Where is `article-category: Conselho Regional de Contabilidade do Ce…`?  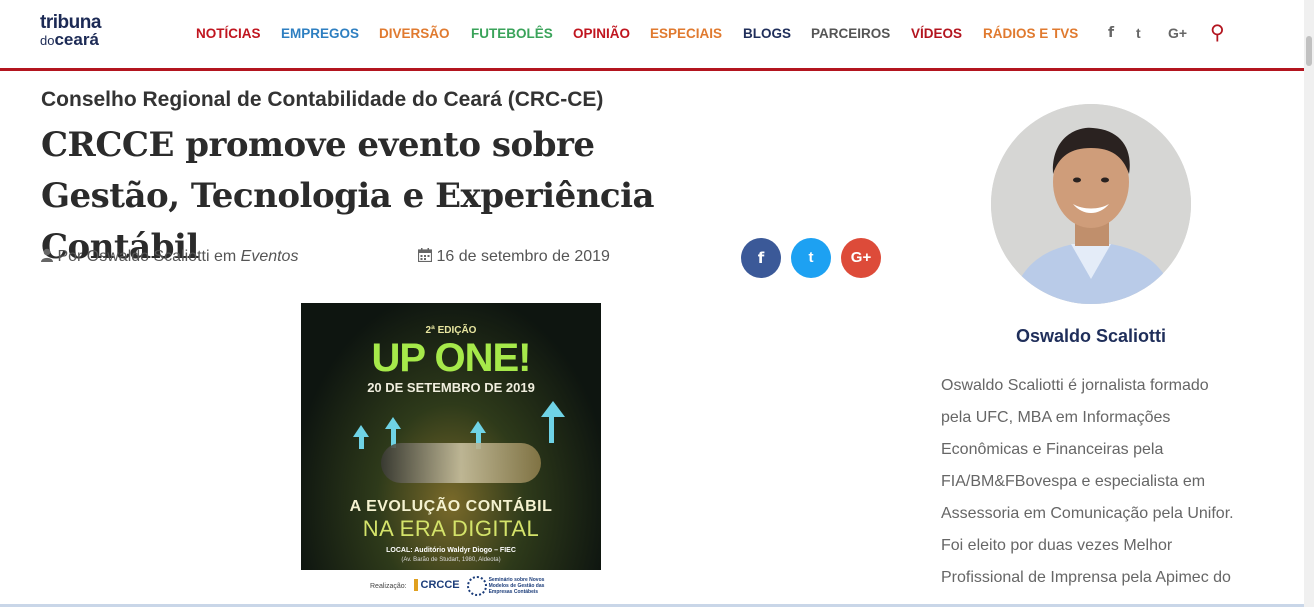
article-category: Conselho Regional de Contabilidade do Ce… is located at coordinates (322, 100).